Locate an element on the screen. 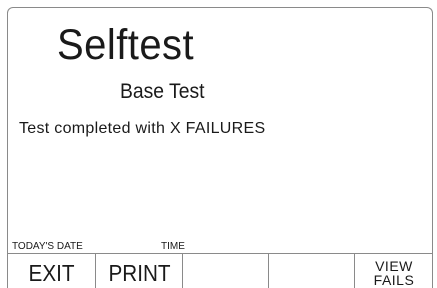 The image size is (437, 288). time-label: TIME is located at coordinates (173, 246).